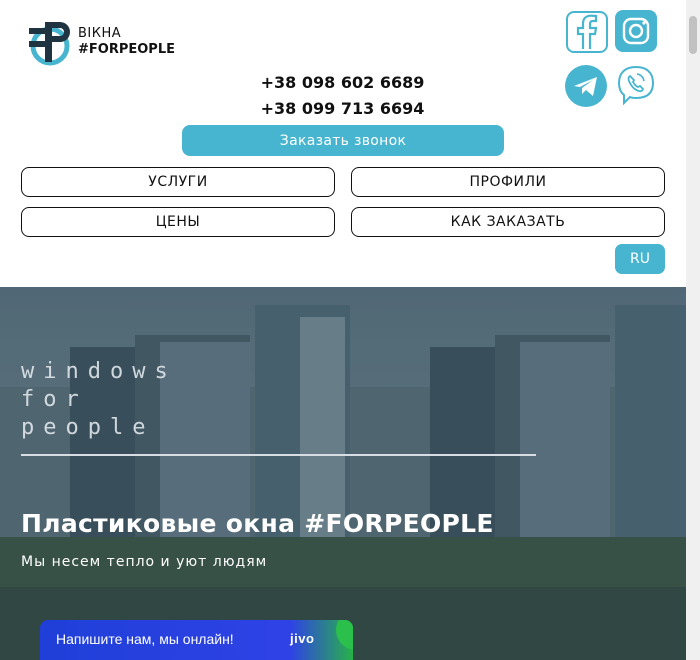  What do you see at coordinates (342, 82) in the screenshot?
I see `phone-number-1: +38 098 602 6689` at bounding box center [342, 82].